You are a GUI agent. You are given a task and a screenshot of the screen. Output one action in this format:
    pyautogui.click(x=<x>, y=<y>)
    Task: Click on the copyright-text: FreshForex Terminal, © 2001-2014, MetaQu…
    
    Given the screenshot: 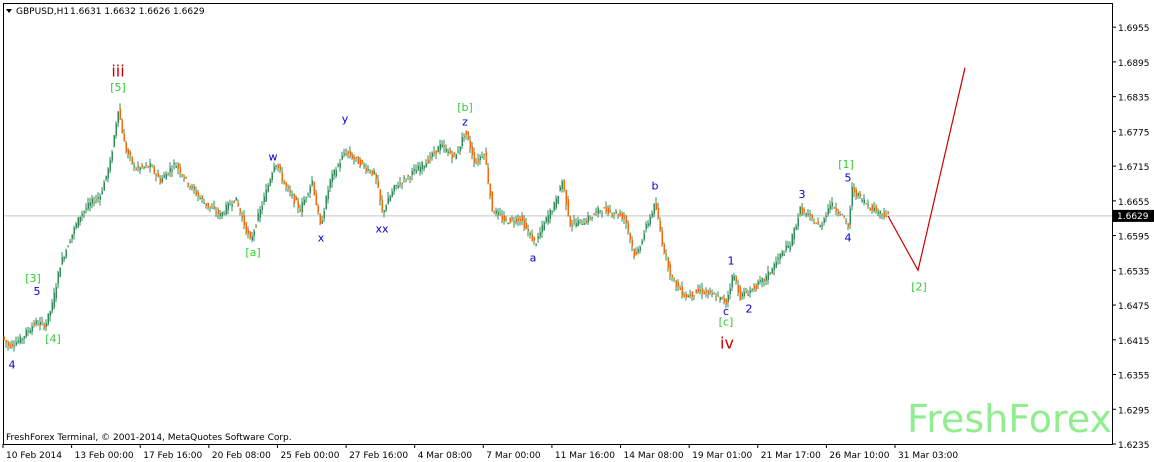 What is the action you would take?
    pyautogui.click(x=149, y=438)
    